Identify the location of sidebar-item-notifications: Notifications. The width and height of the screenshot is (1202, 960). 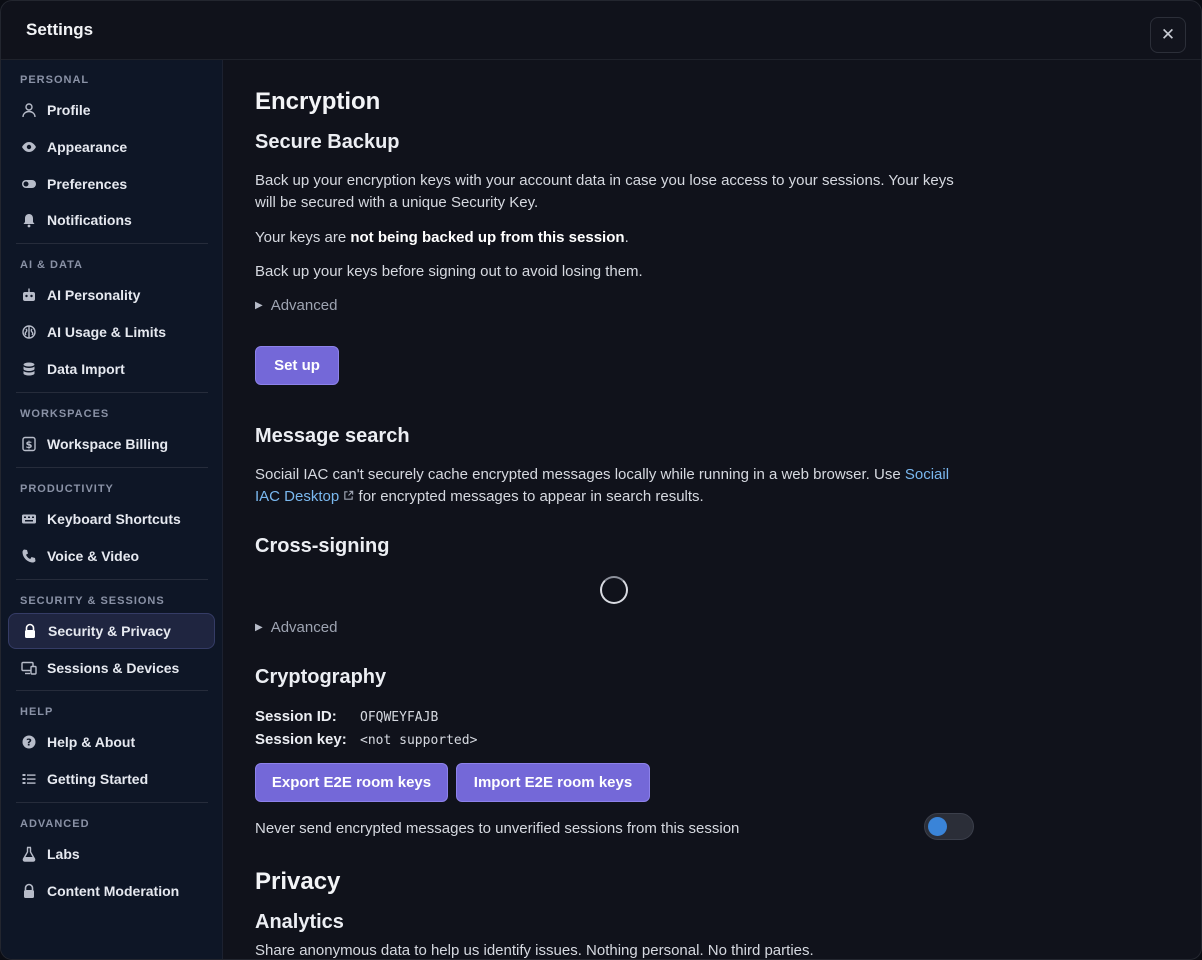
(111, 220).